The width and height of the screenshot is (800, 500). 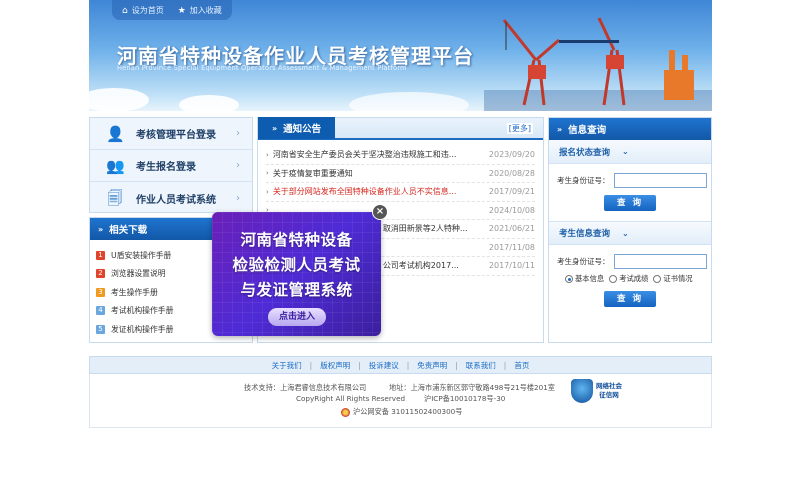 What do you see at coordinates (630, 233) in the screenshot?
I see `info-query-subheader: 考生信息查询 ⌄` at bounding box center [630, 233].